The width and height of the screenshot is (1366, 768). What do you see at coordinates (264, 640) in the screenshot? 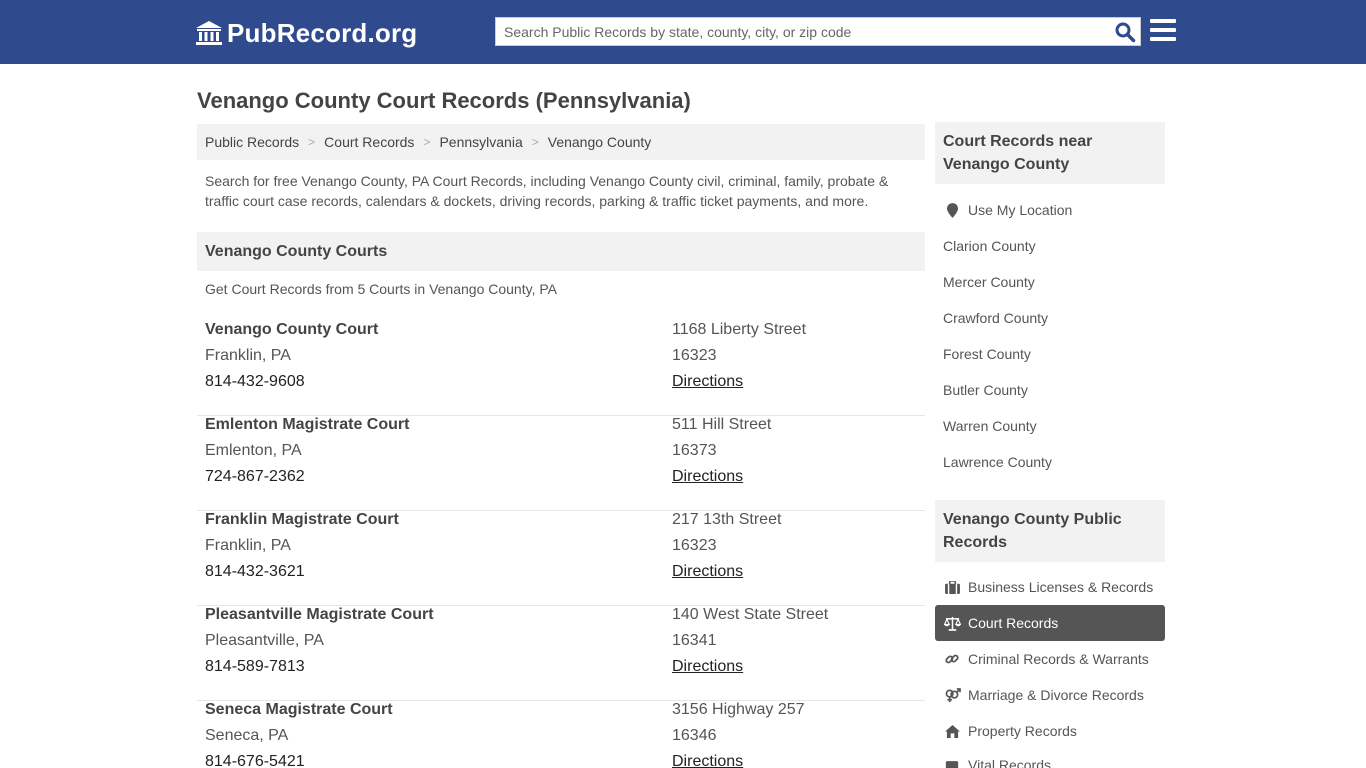
I see `court-city: Pleasantville, PA` at bounding box center [264, 640].